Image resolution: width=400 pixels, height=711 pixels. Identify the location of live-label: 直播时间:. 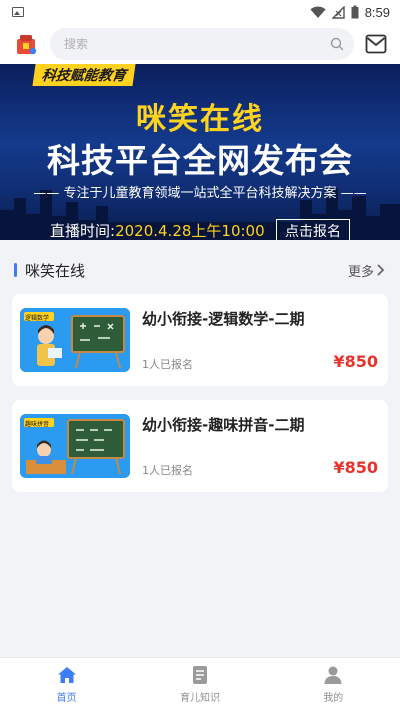
(83, 231).